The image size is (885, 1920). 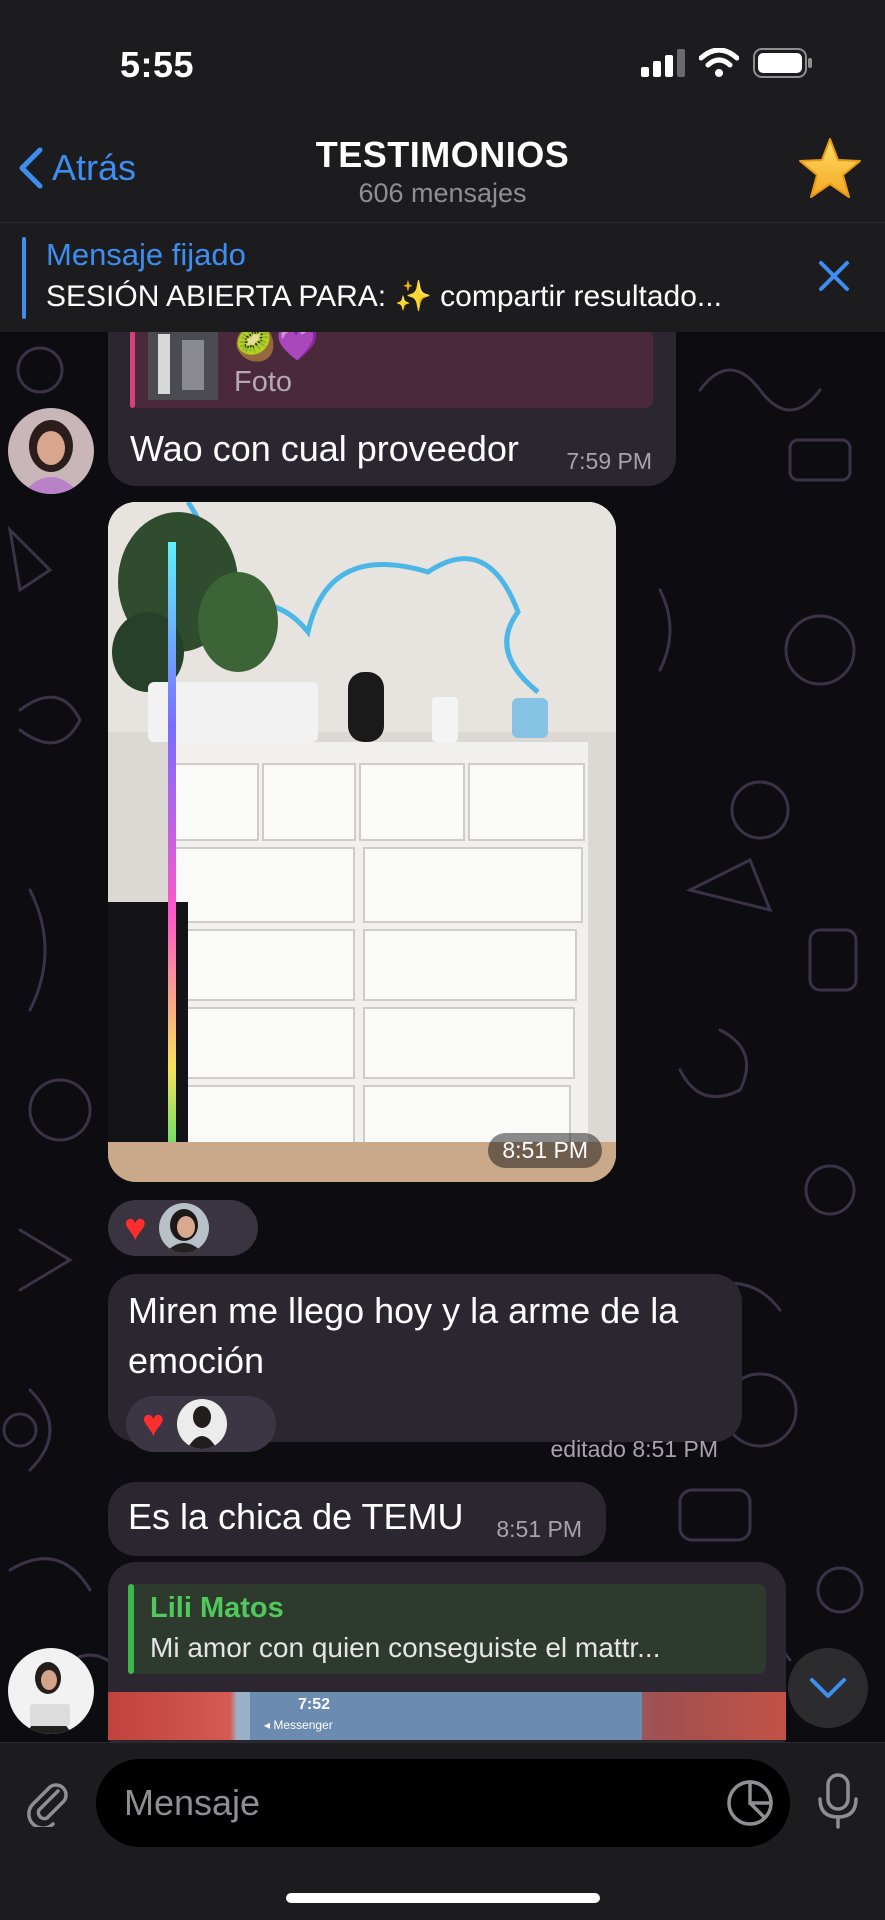 I want to click on pinned-label: Mensaje fijado, so click(x=146, y=254).